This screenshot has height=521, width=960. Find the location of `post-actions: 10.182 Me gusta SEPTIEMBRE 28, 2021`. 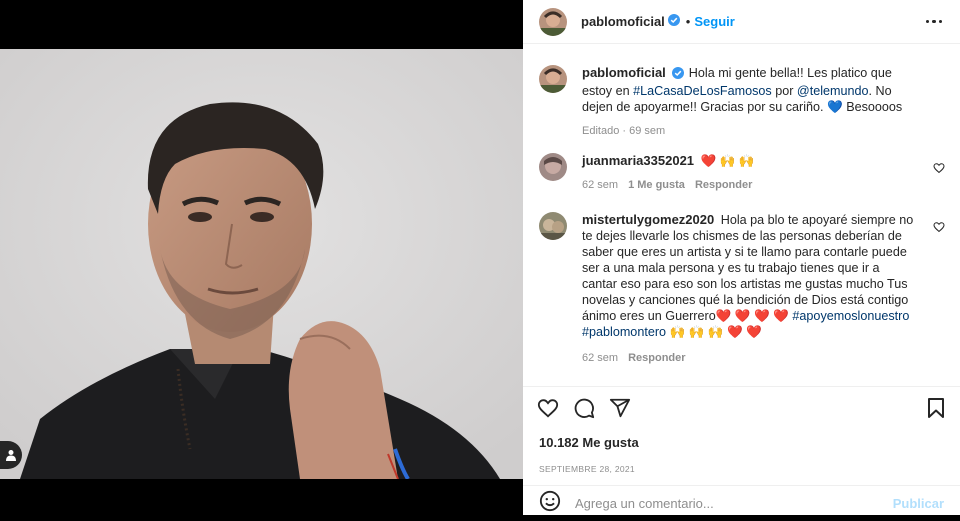

post-actions: 10.182 Me gusta SEPTIEMBRE 28, 2021 is located at coordinates (741, 430).